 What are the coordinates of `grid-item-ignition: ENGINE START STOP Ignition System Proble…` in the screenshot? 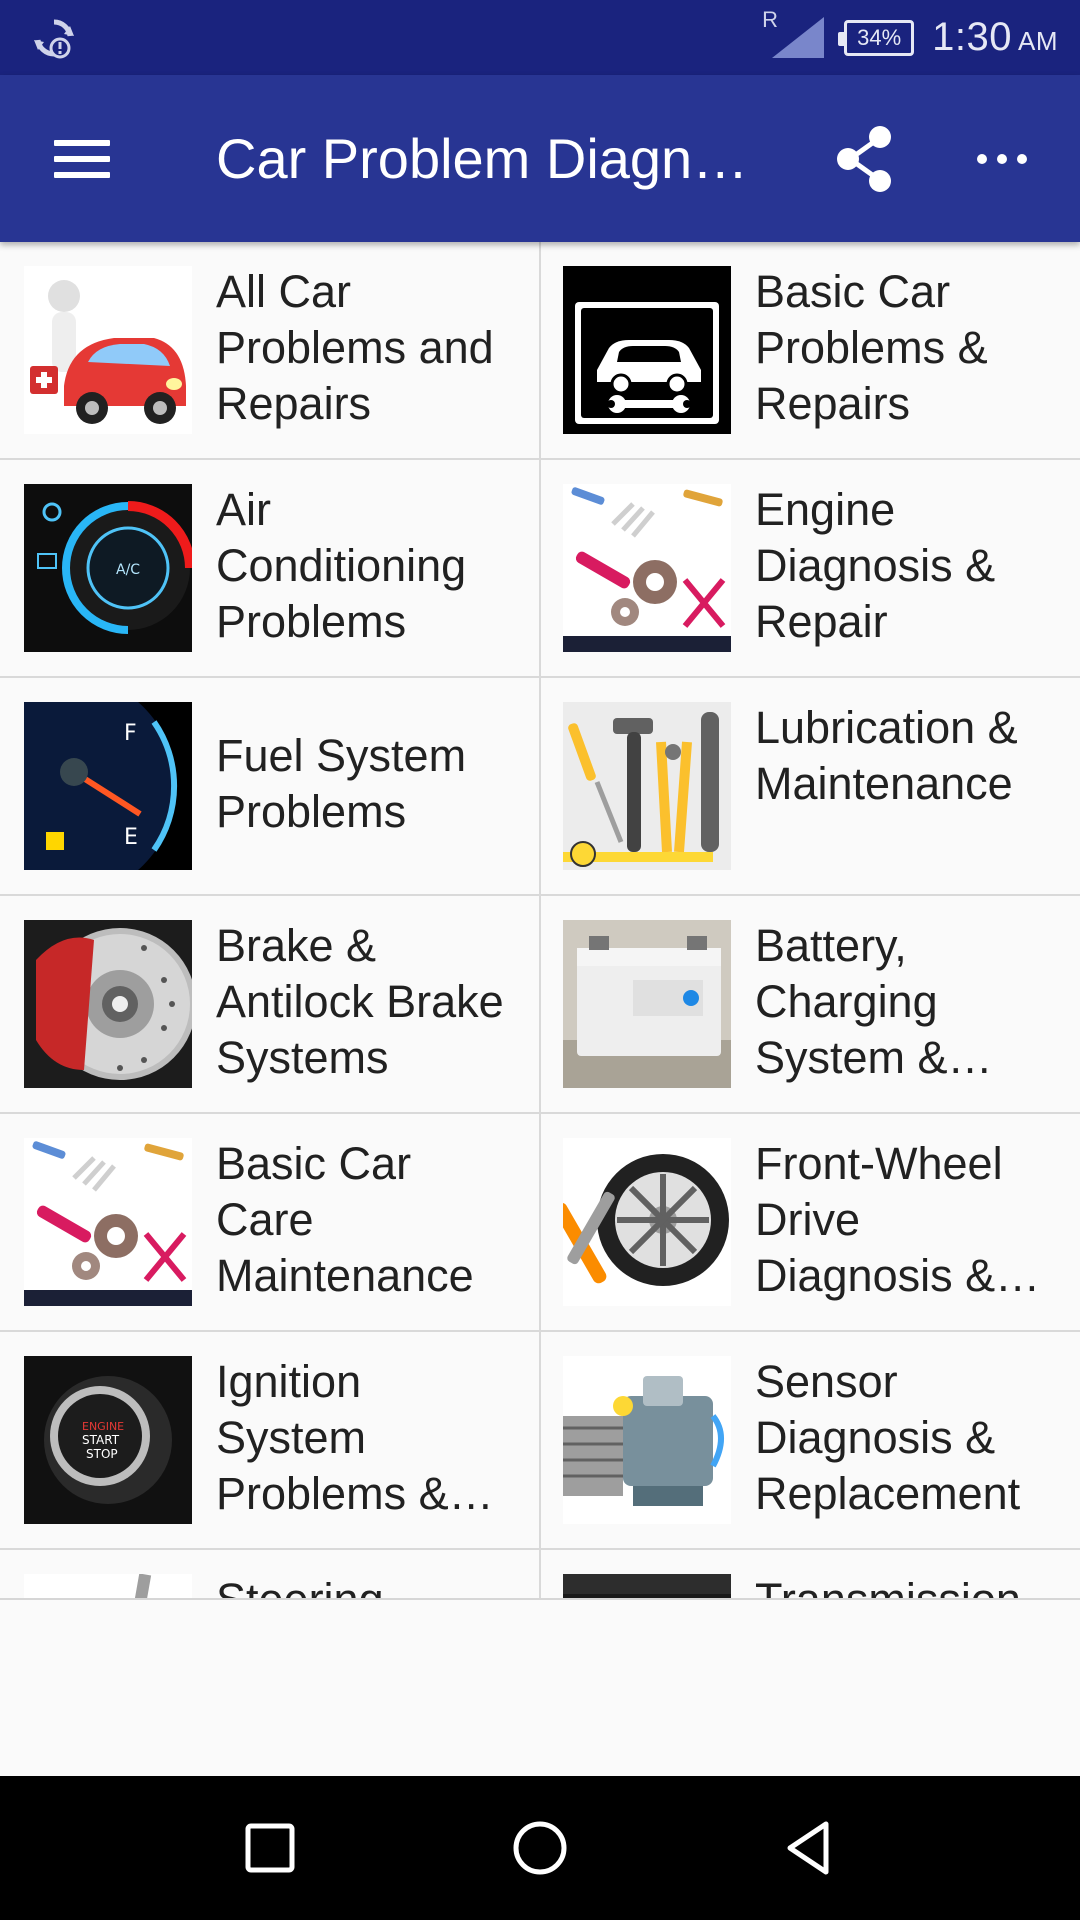 It's located at (269, 1441).